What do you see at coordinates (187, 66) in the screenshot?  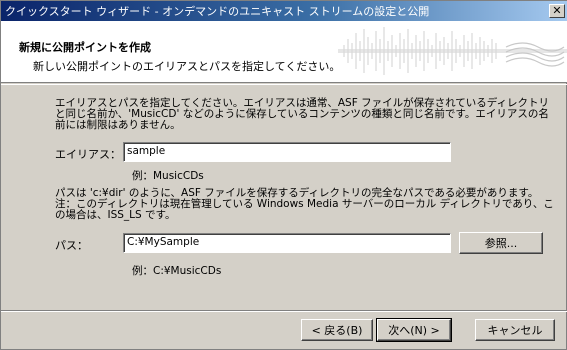 I see `page-subtitle: 新しい公開ポイントのエイリアスとパスを指定してください。` at bounding box center [187, 66].